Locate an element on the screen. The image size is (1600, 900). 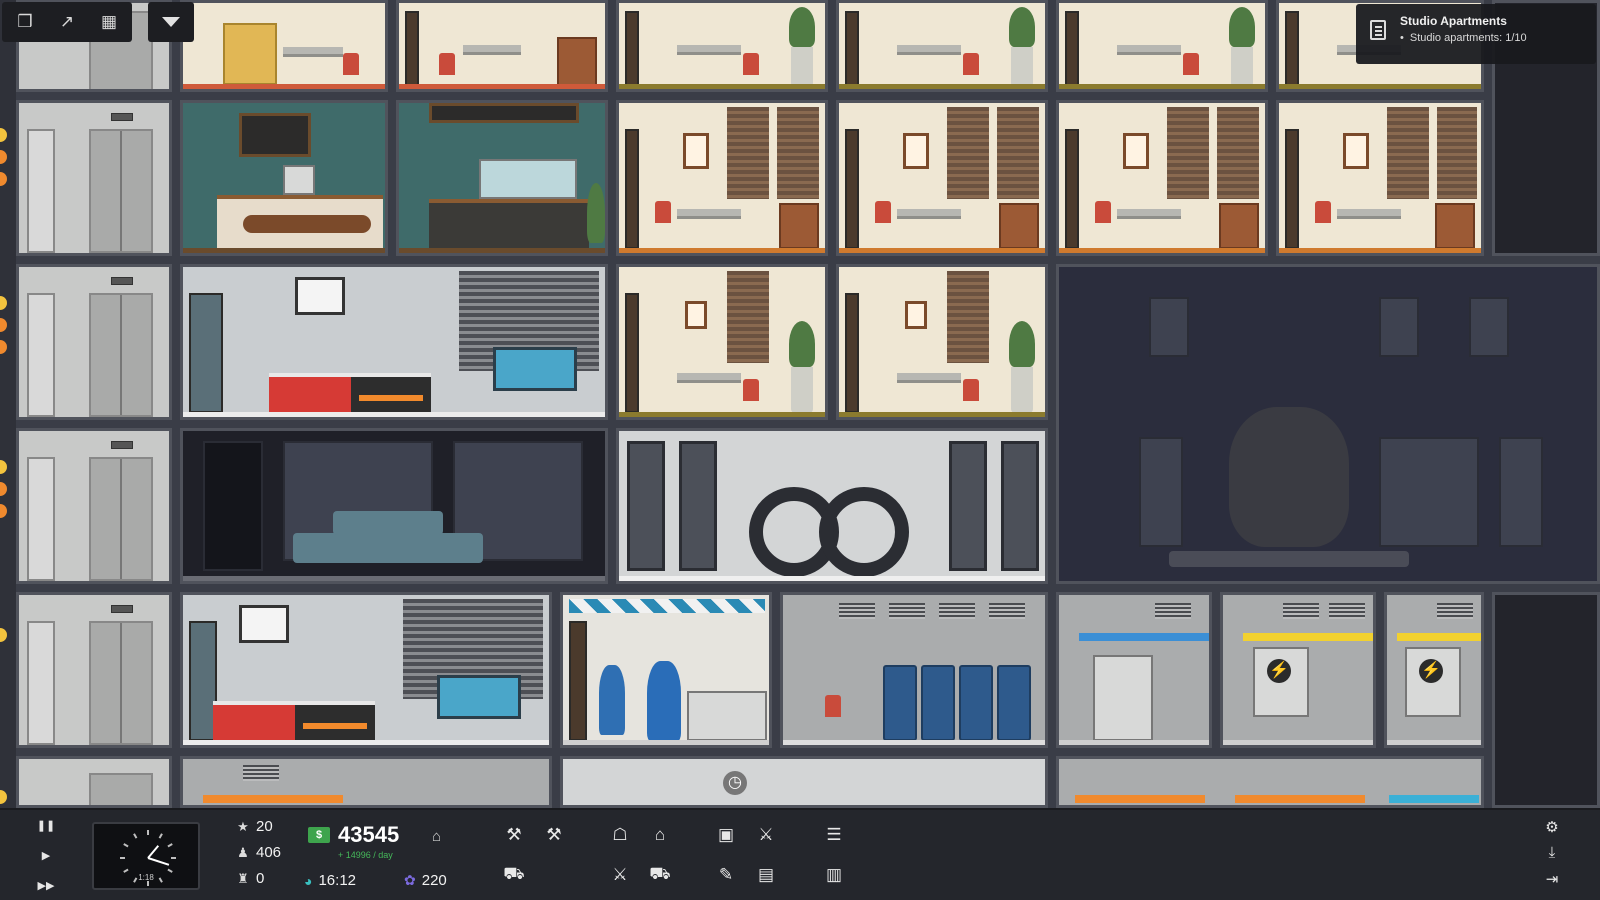
menu-board is located at coordinates (275, 135).